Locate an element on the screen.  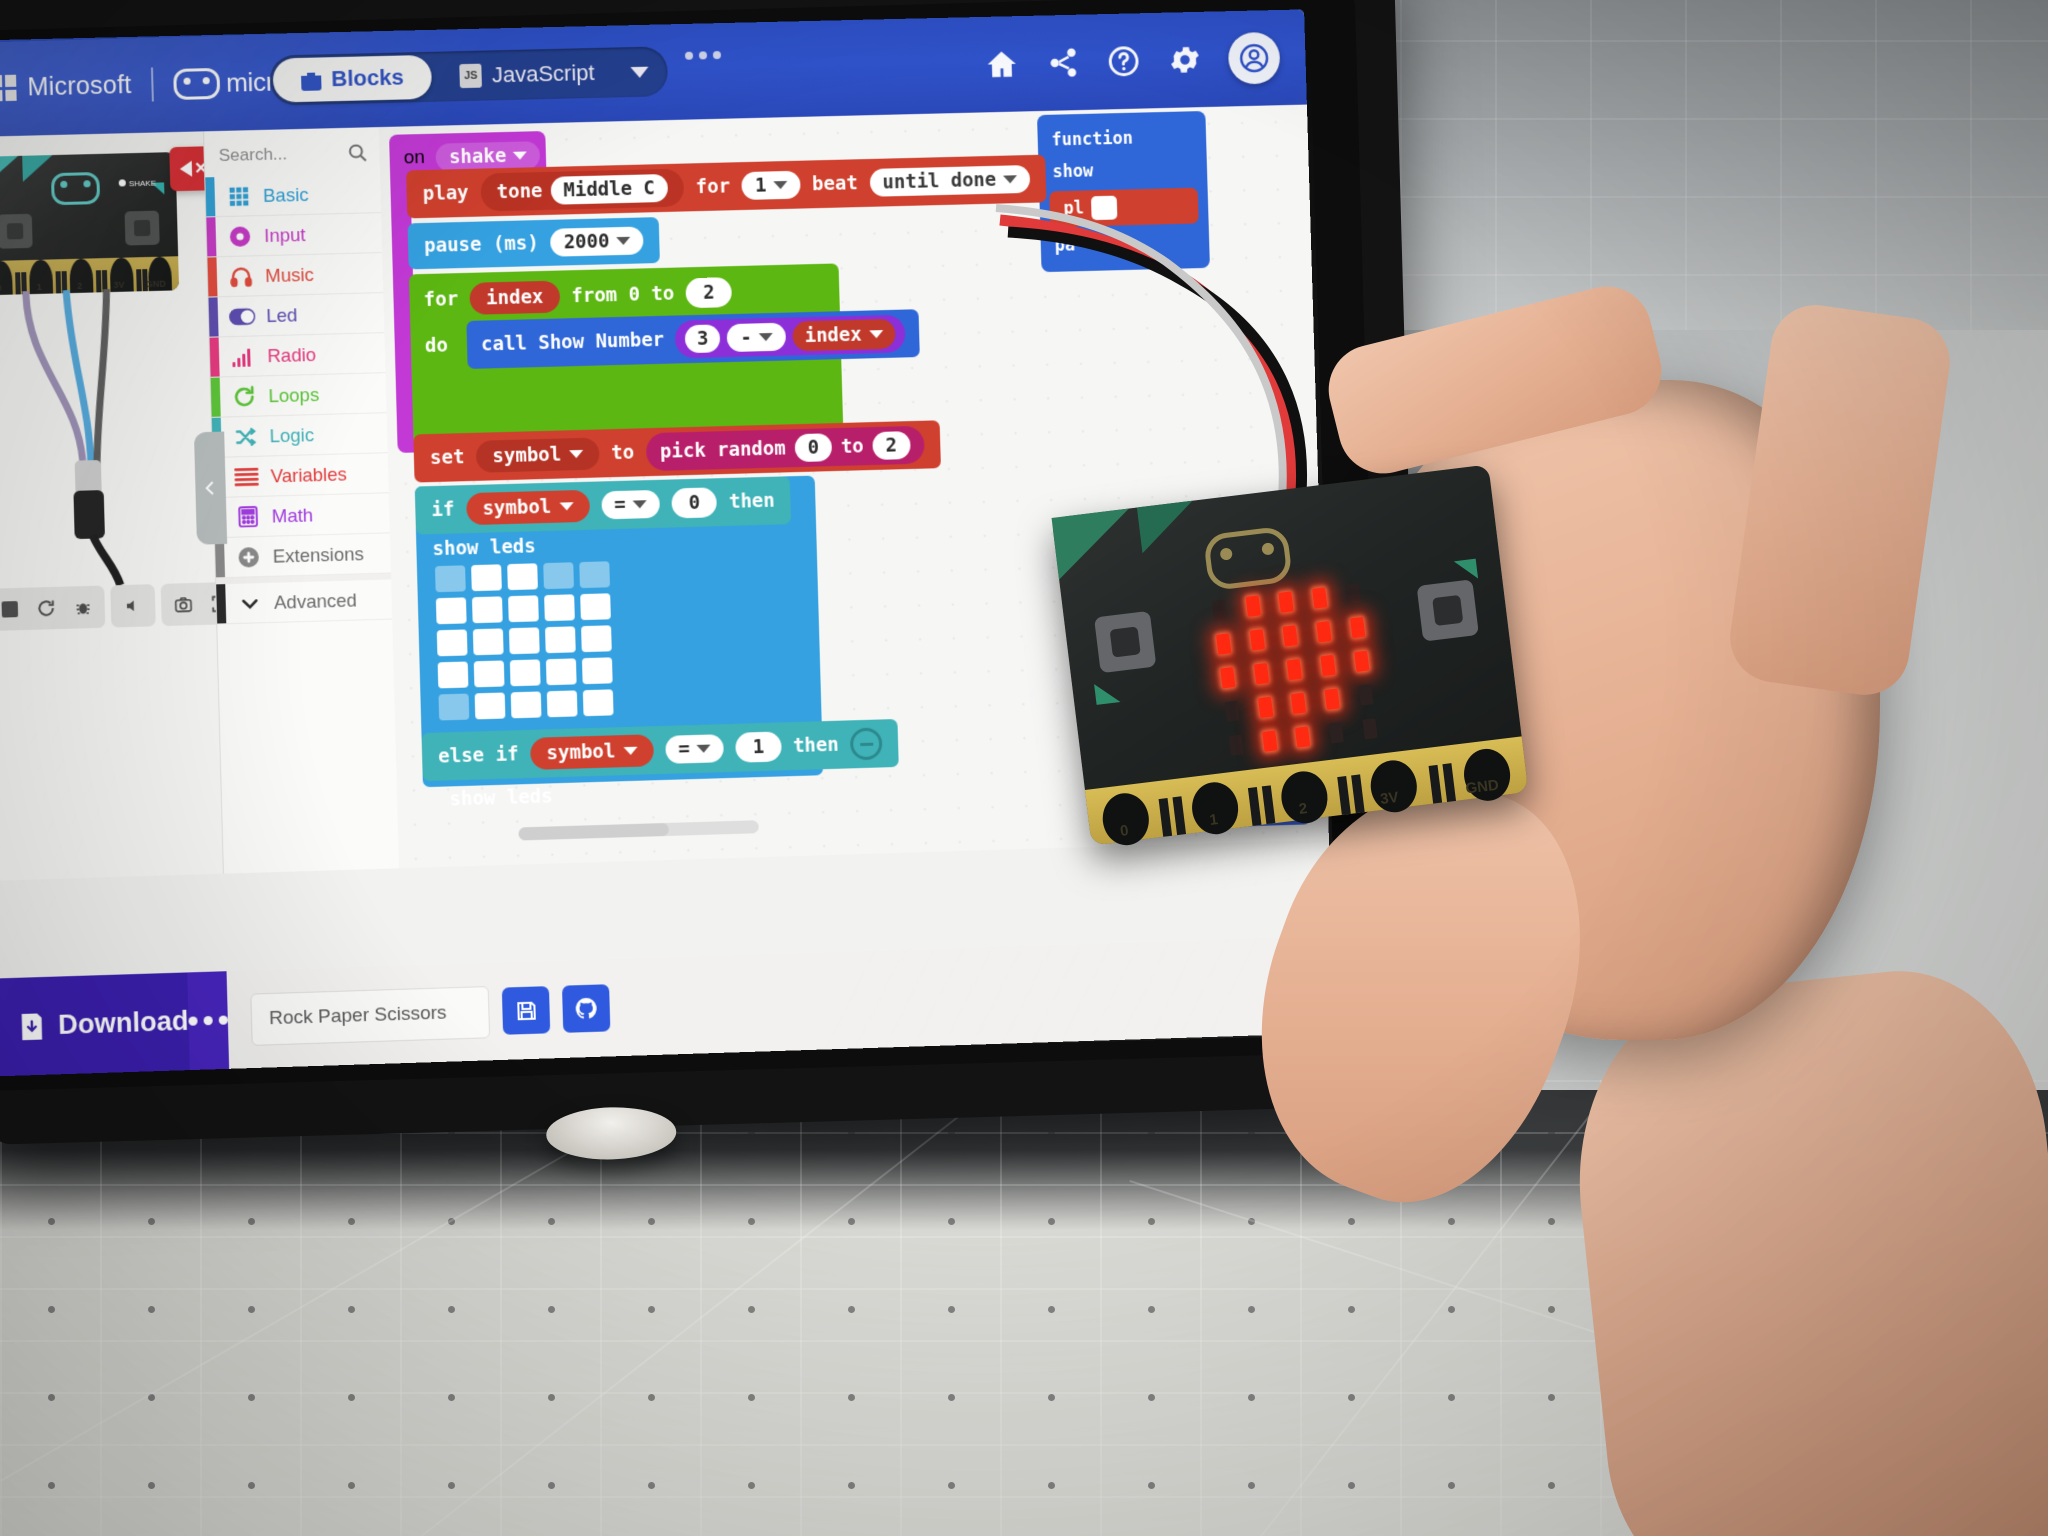
tab-blocks: Blocks is located at coordinates (352, 78).